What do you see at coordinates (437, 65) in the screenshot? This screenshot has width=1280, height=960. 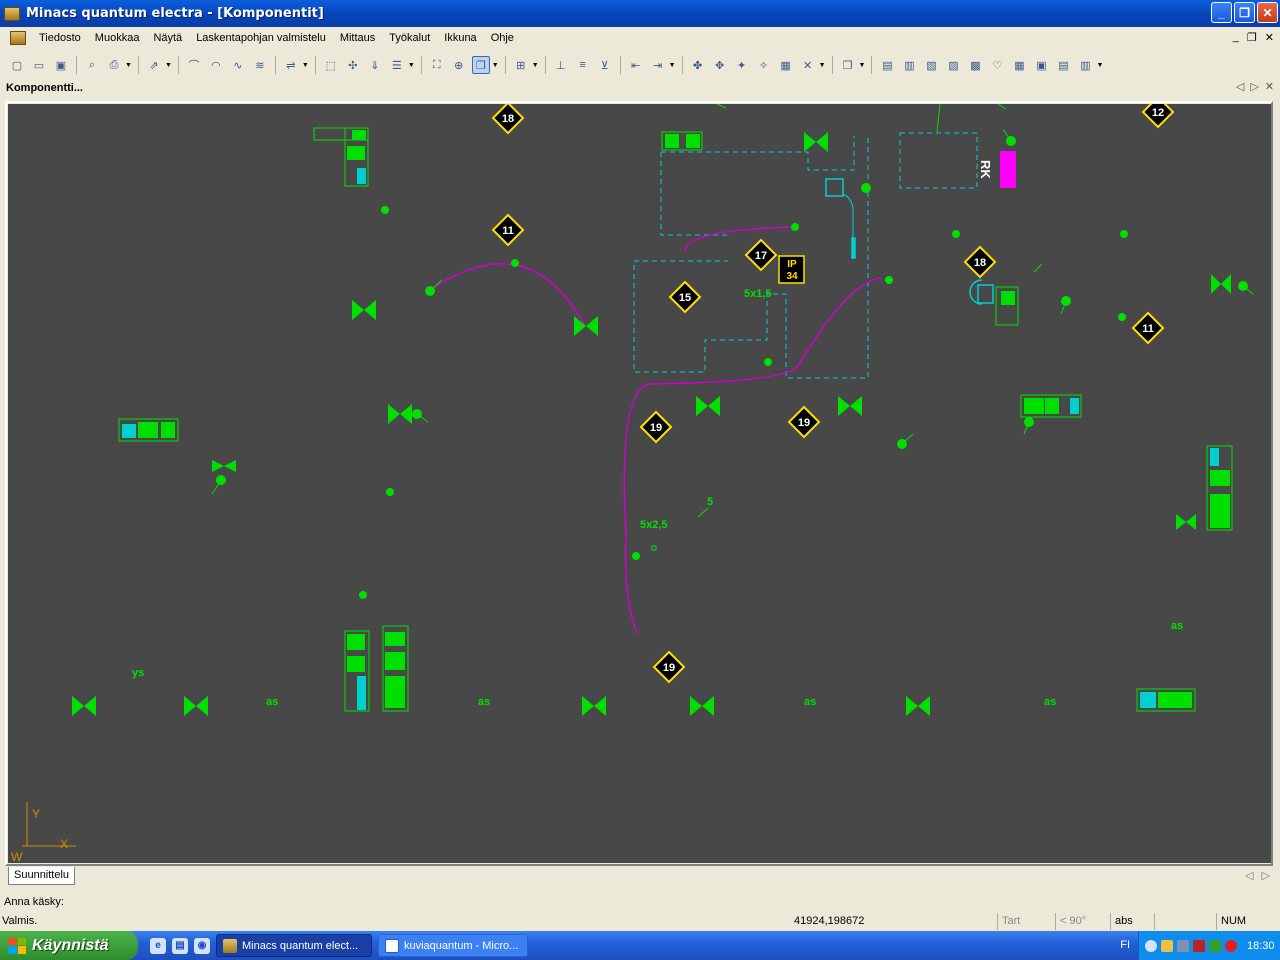 I see `zoom-extents-icon: ⛶` at bounding box center [437, 65].